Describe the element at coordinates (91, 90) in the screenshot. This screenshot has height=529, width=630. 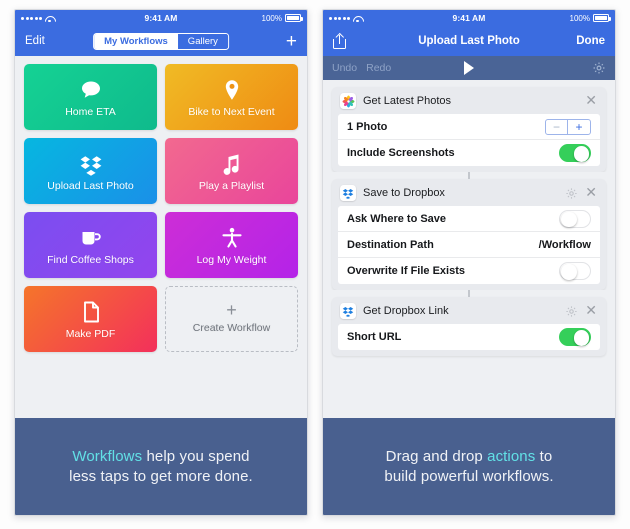
I see `speech-bubble-icon` at that location.